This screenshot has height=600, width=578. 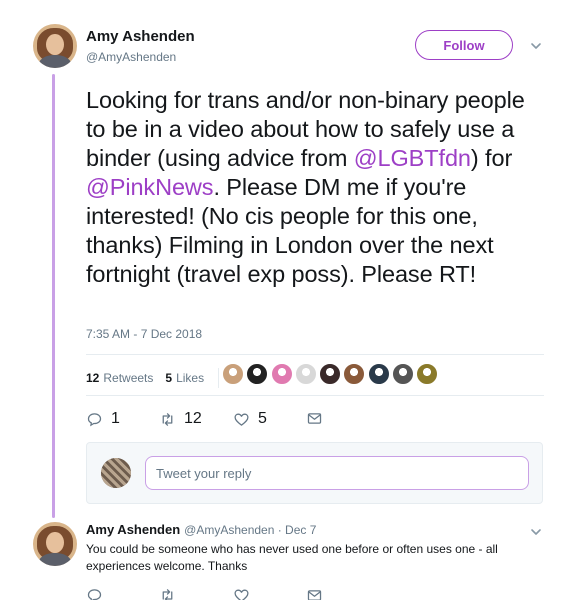 I want to click on liker-avatars, so click(x=331, y=374).